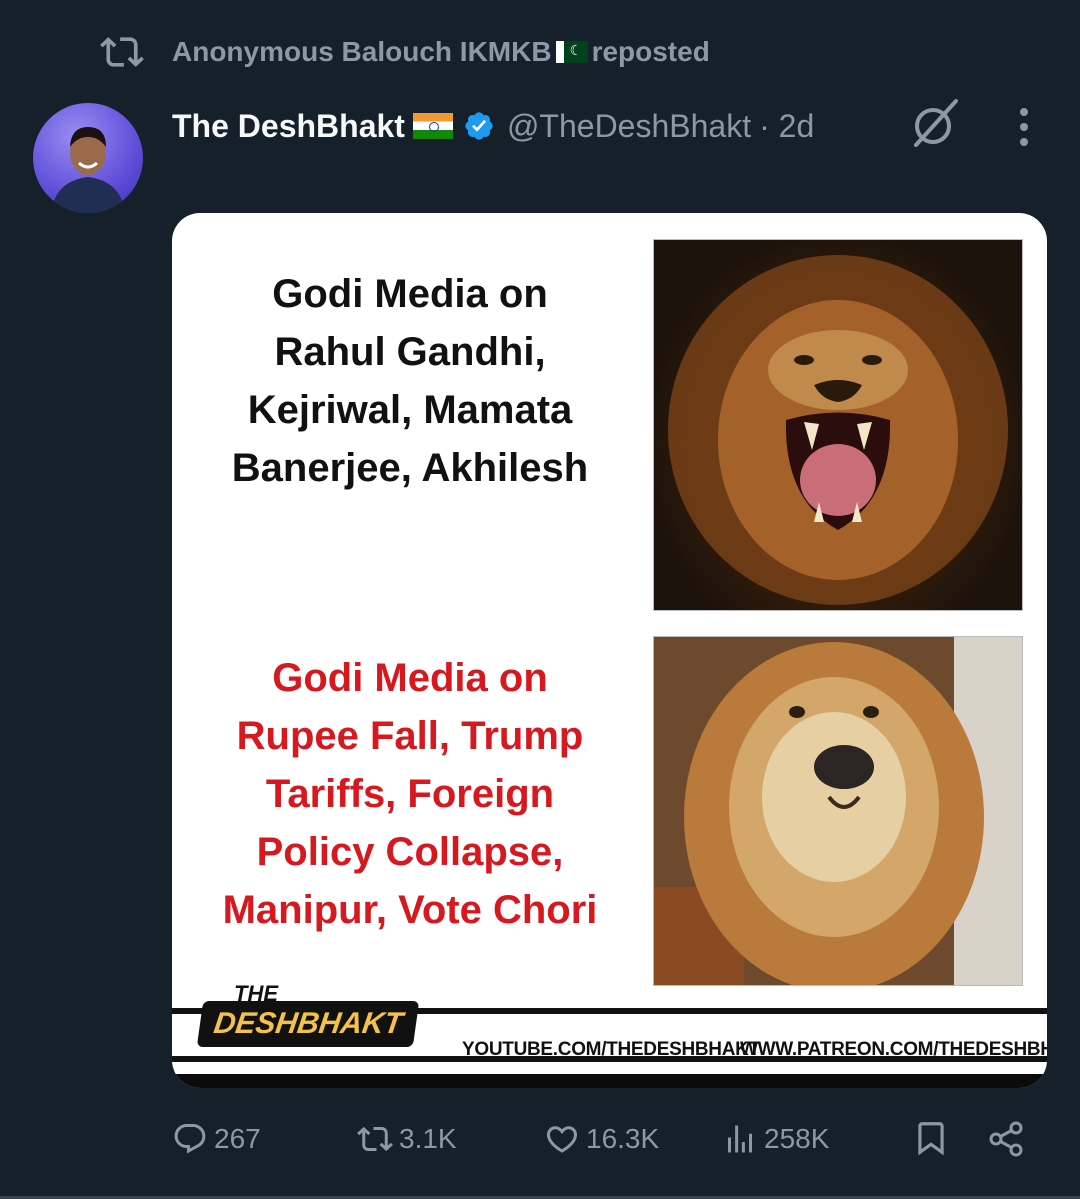 The image size is (1080, 1199). Describe the element at coordinates (307, 1021) in the screenshot. I see `deshbhakt-logo: THE DESHBHAKT` at that location.